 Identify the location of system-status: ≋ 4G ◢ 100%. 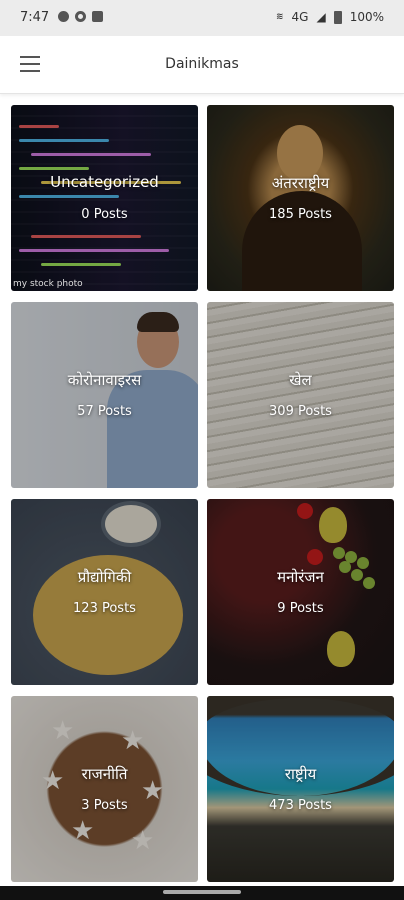
(330, 17).